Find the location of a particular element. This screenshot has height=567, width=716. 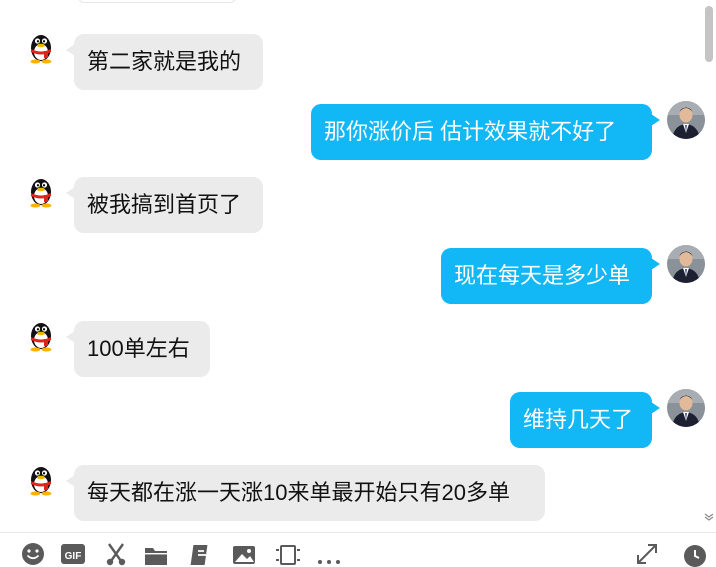

gif-icon: GIF is located at coordinates (74, 554).